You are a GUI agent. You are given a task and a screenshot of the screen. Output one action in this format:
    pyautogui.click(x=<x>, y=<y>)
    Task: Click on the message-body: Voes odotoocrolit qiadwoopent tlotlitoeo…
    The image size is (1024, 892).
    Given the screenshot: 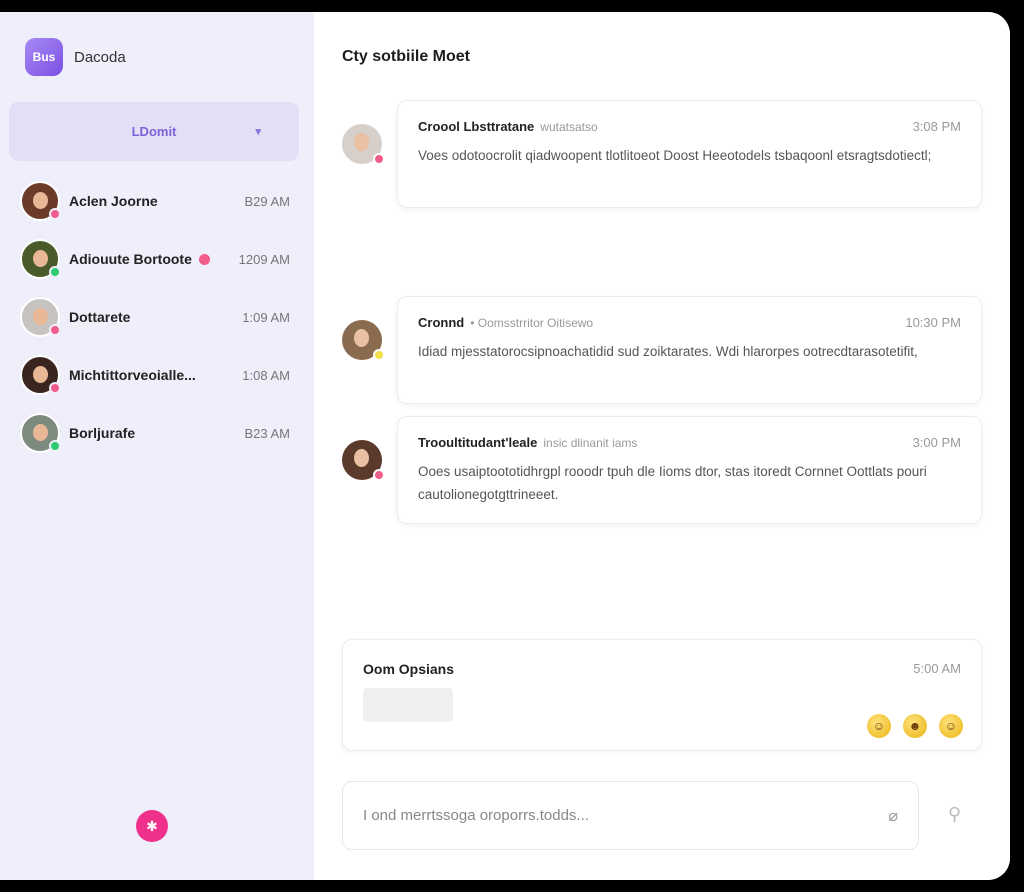 What is the action you would take?
    pyautogui.click(x=675, y=155)
    